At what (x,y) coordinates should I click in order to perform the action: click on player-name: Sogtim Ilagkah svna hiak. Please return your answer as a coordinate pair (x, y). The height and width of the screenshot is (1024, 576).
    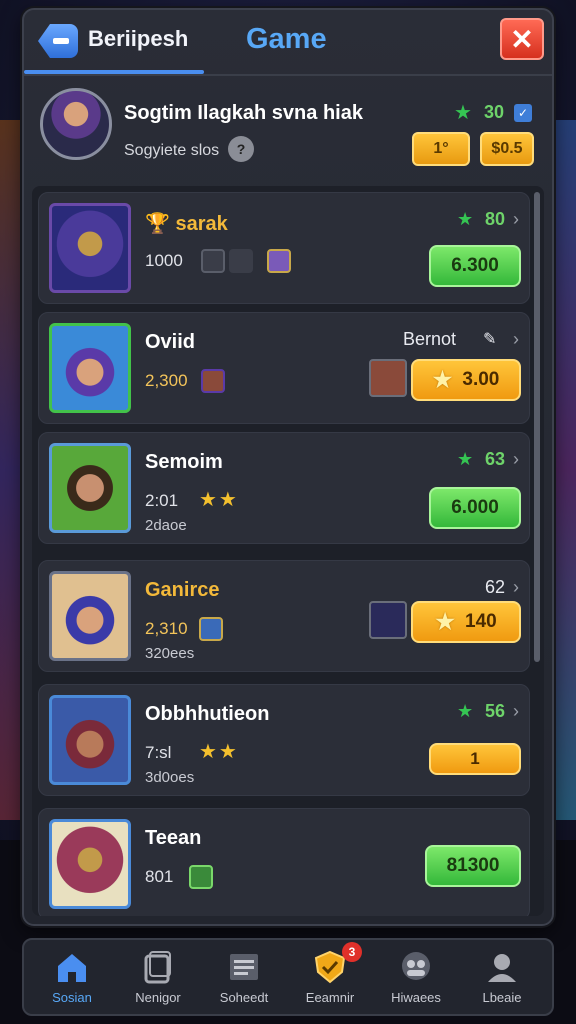
    Looking at the image, I should click on (243, 113).